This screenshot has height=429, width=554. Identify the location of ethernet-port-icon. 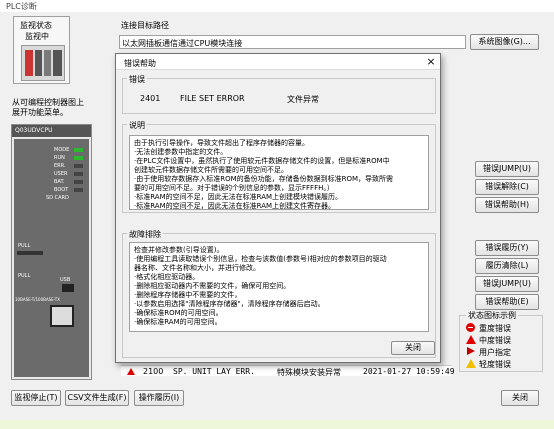
(62, 316).